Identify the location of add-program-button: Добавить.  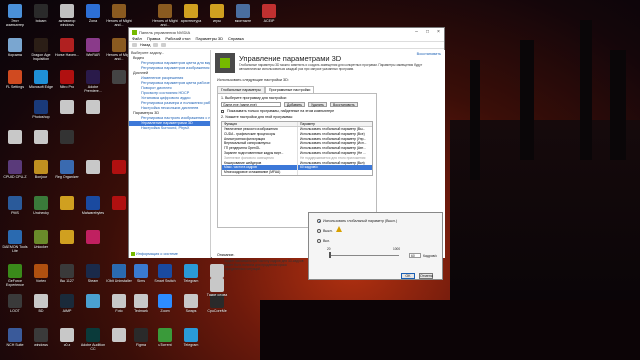
(294, 104).